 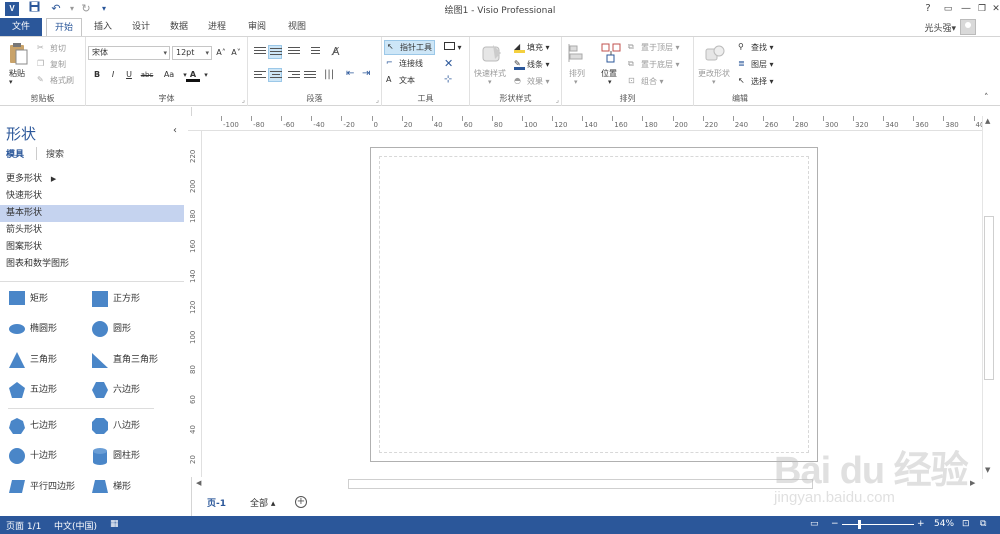 I want to click on paste-dropdown-icon: ▾, so click(x=11, y=82).